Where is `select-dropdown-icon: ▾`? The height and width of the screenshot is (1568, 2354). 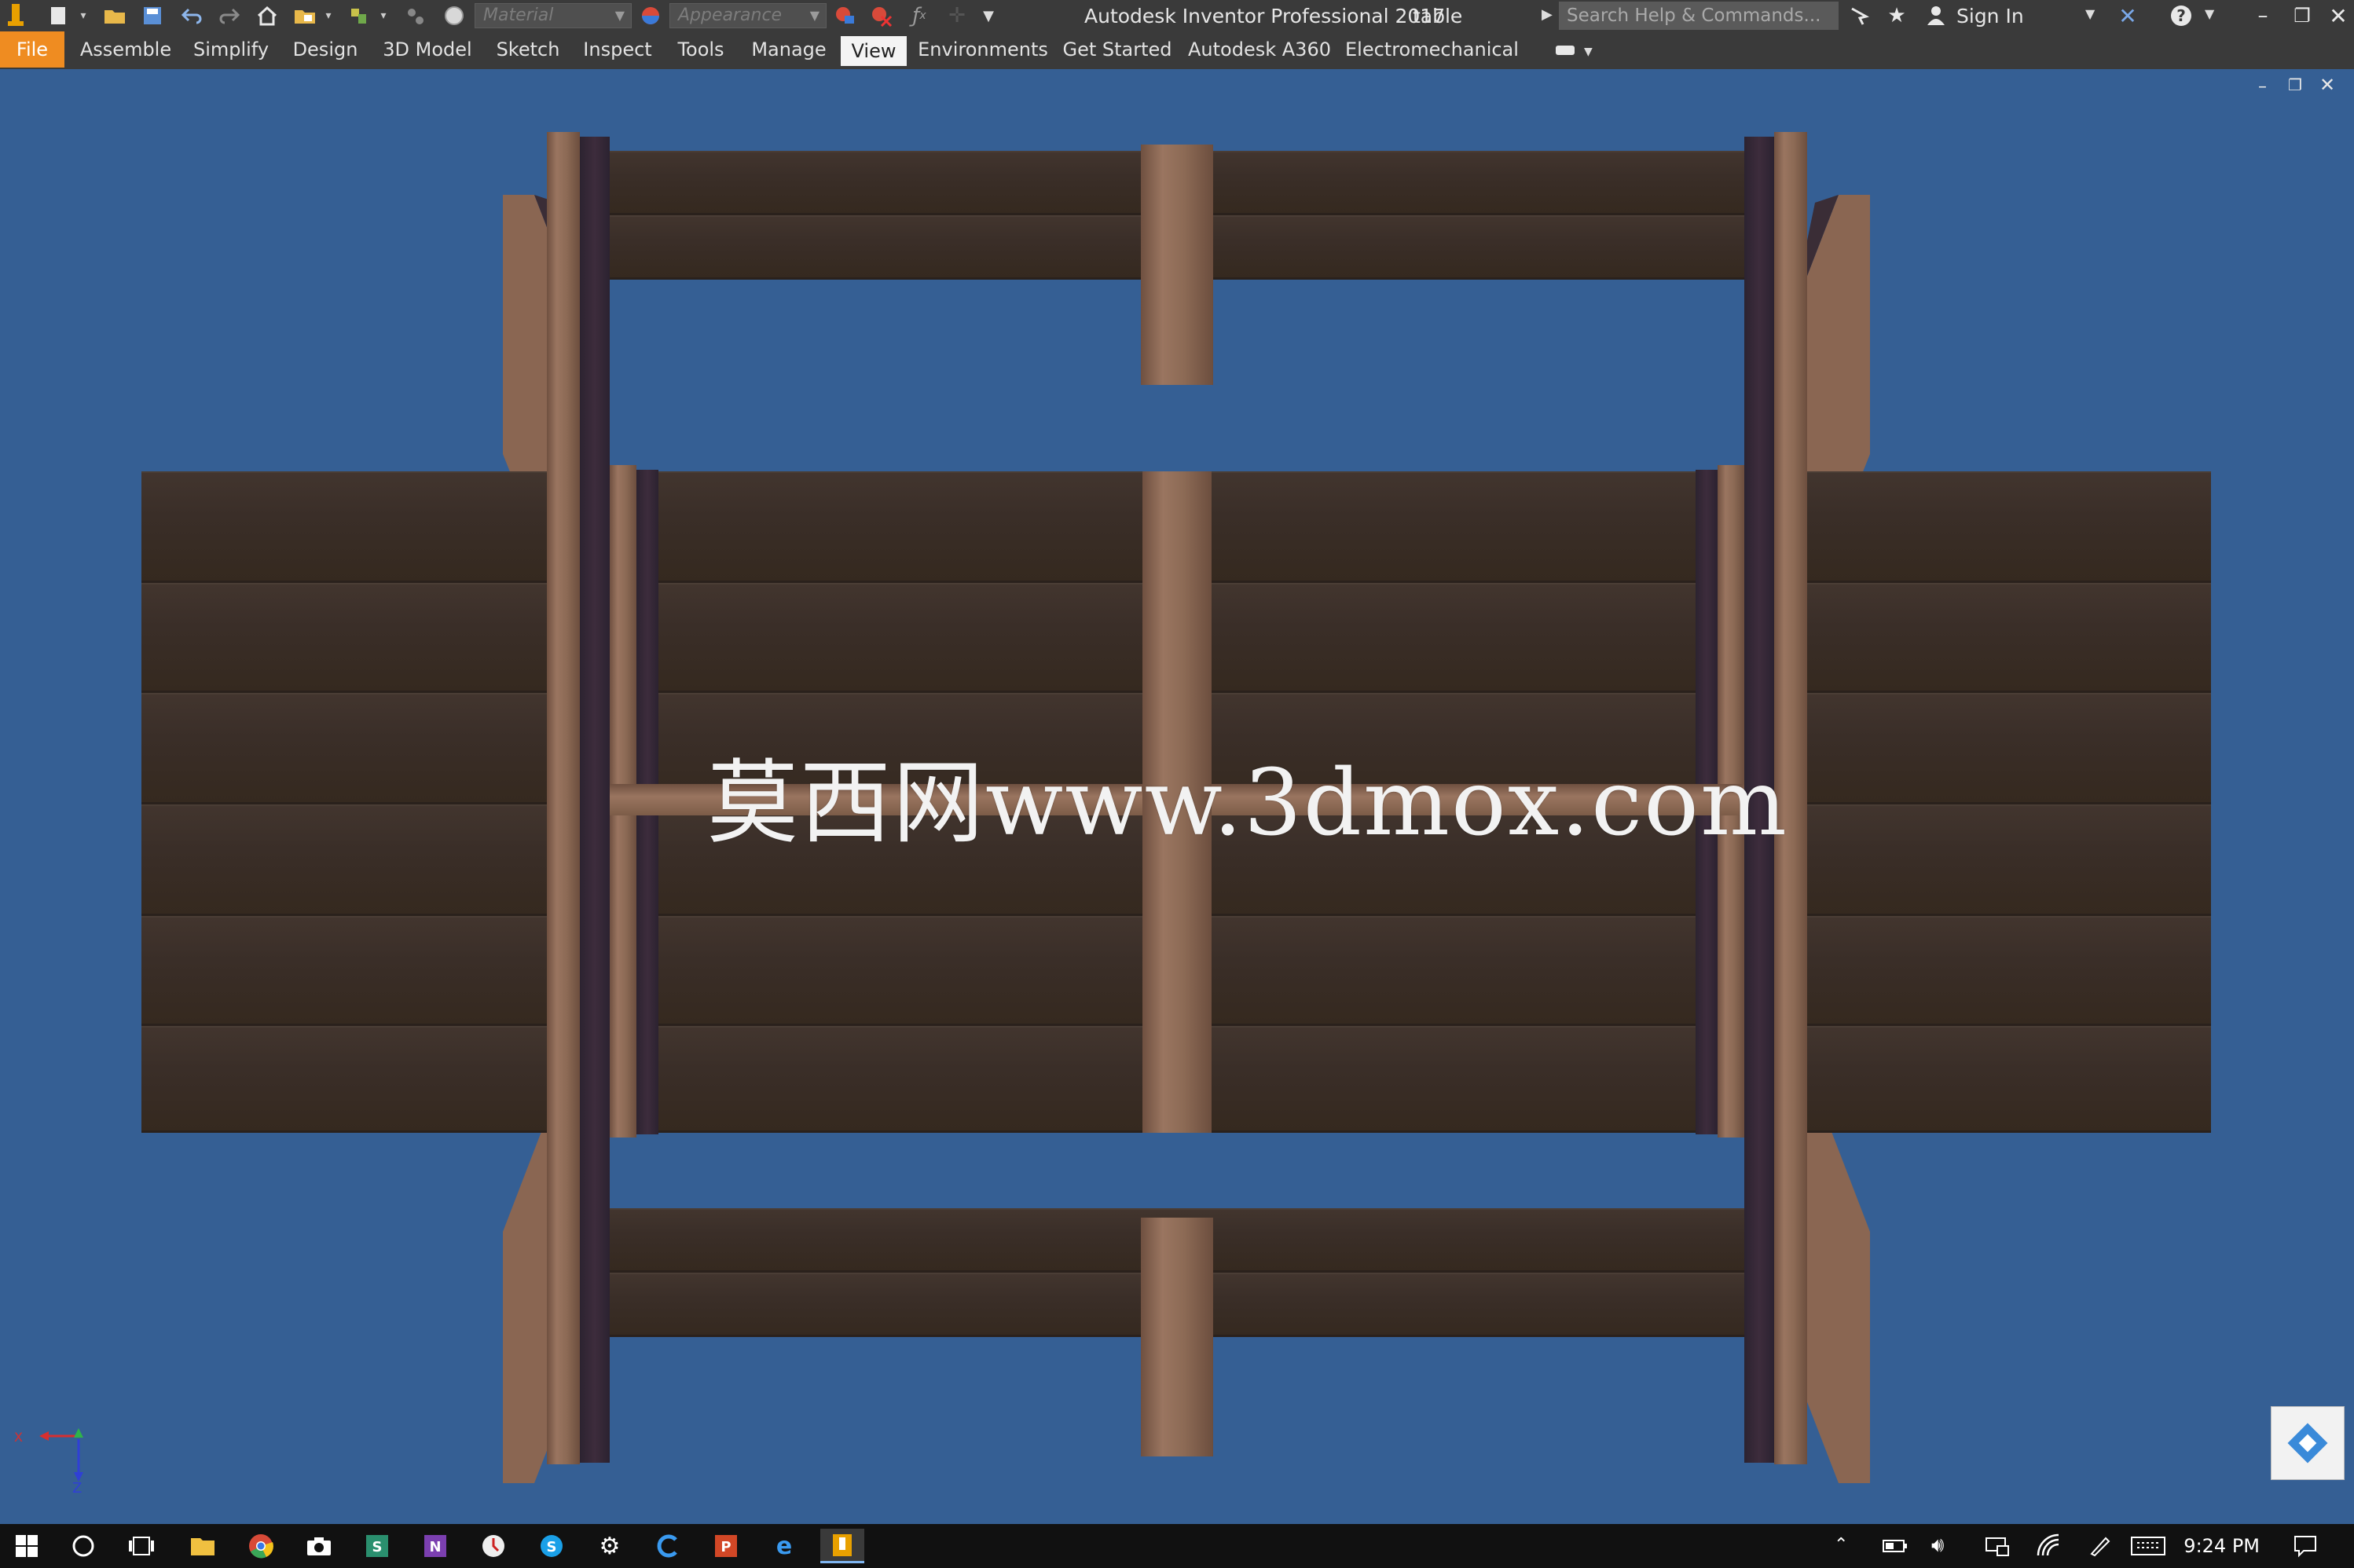 select-dropdown-icon: ▾ is located at coordinates (383, 16).